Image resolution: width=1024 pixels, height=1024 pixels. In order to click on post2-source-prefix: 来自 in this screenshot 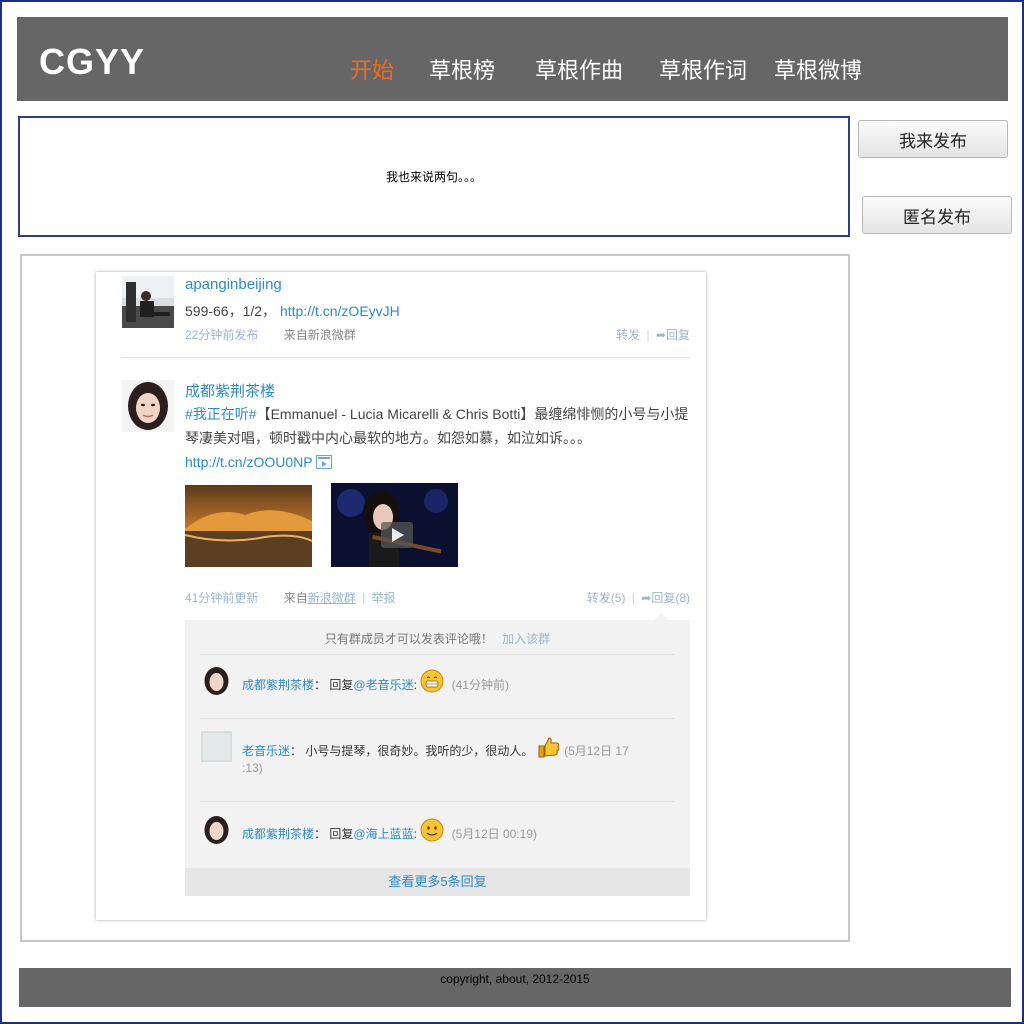, I will do `click(295, 598)`.